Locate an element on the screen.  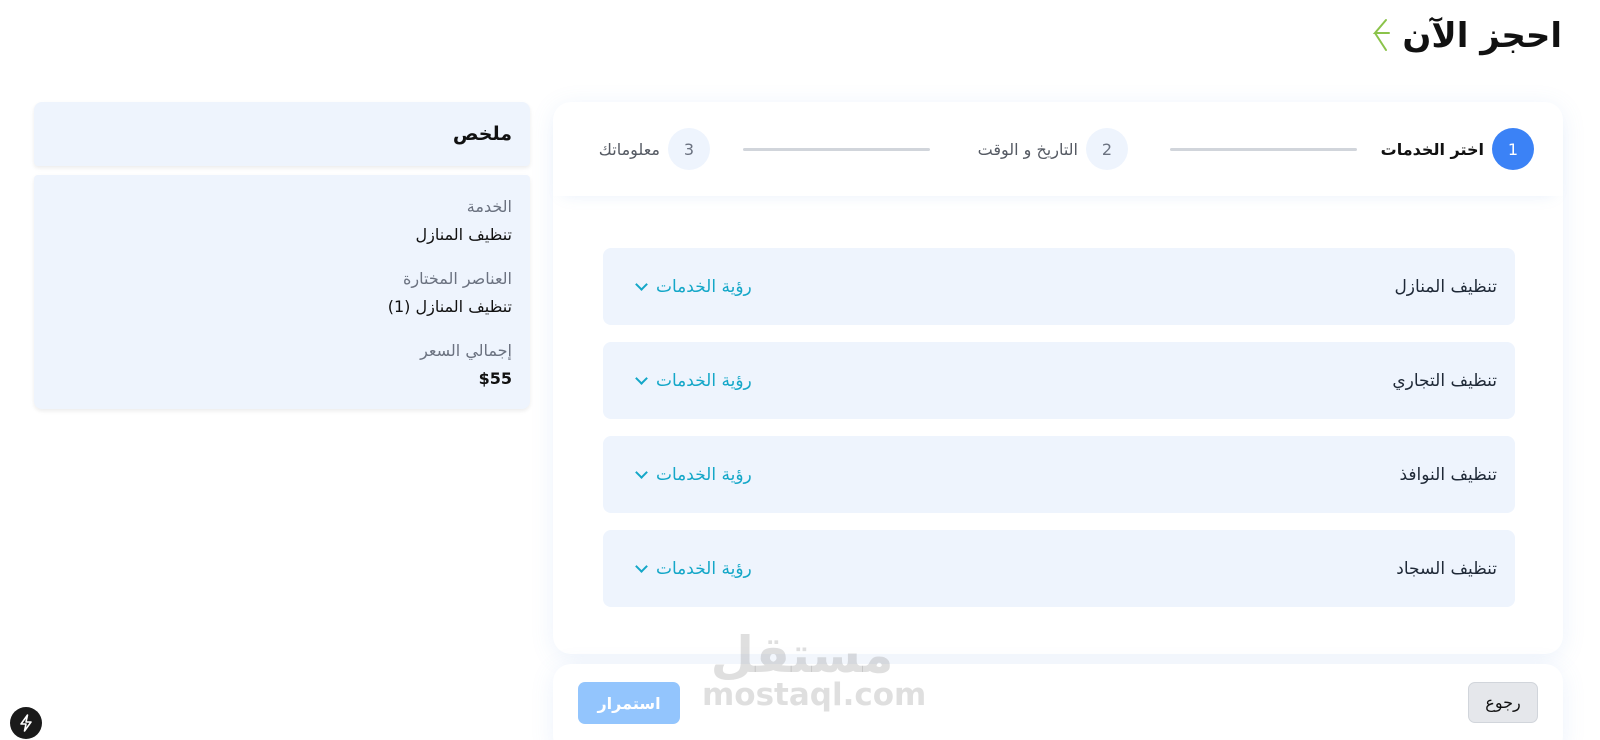
step-label: اختر الخدمات is located at coordinates (1432, 149).